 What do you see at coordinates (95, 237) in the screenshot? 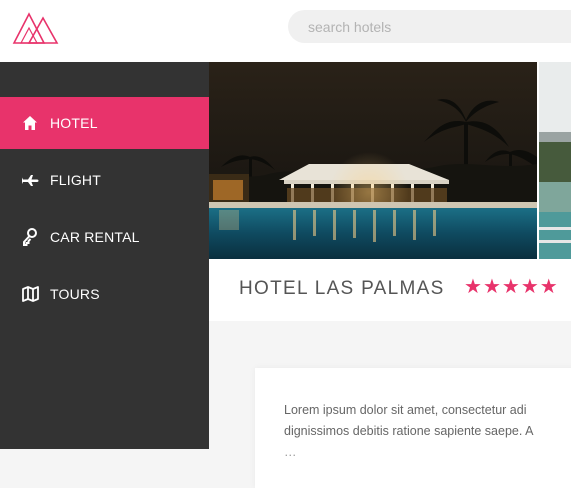
I see `sidebar-item-label: CAR RENTAL` at bounding box center [95, 237].